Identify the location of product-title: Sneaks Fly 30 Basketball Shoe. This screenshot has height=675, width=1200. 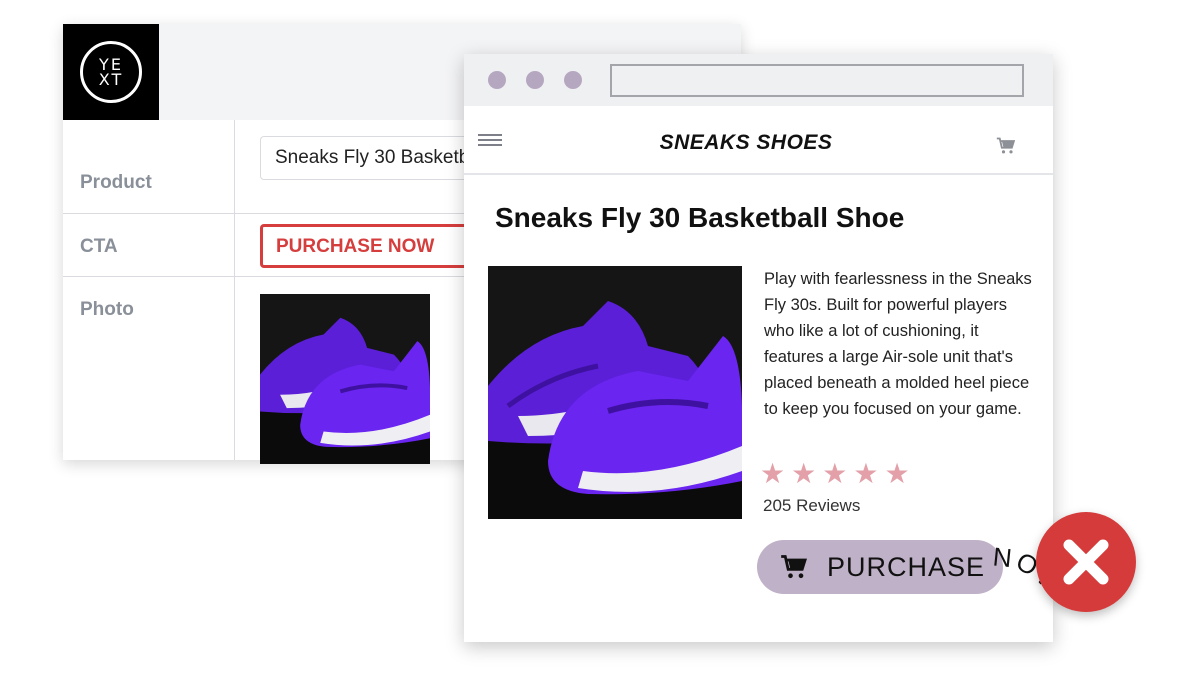
(700, 217).